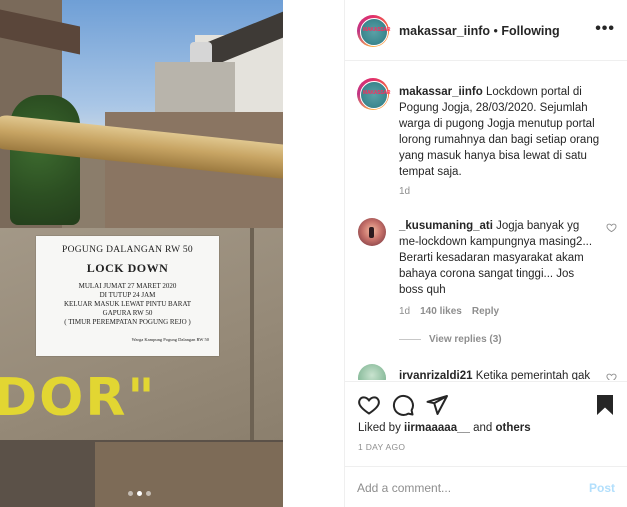 This screenshot has height=507, width=627. What do you see at coordinates (437, 405) in the screenshot?
I see `paper-plane-icon` at bounding box center [437, 405].